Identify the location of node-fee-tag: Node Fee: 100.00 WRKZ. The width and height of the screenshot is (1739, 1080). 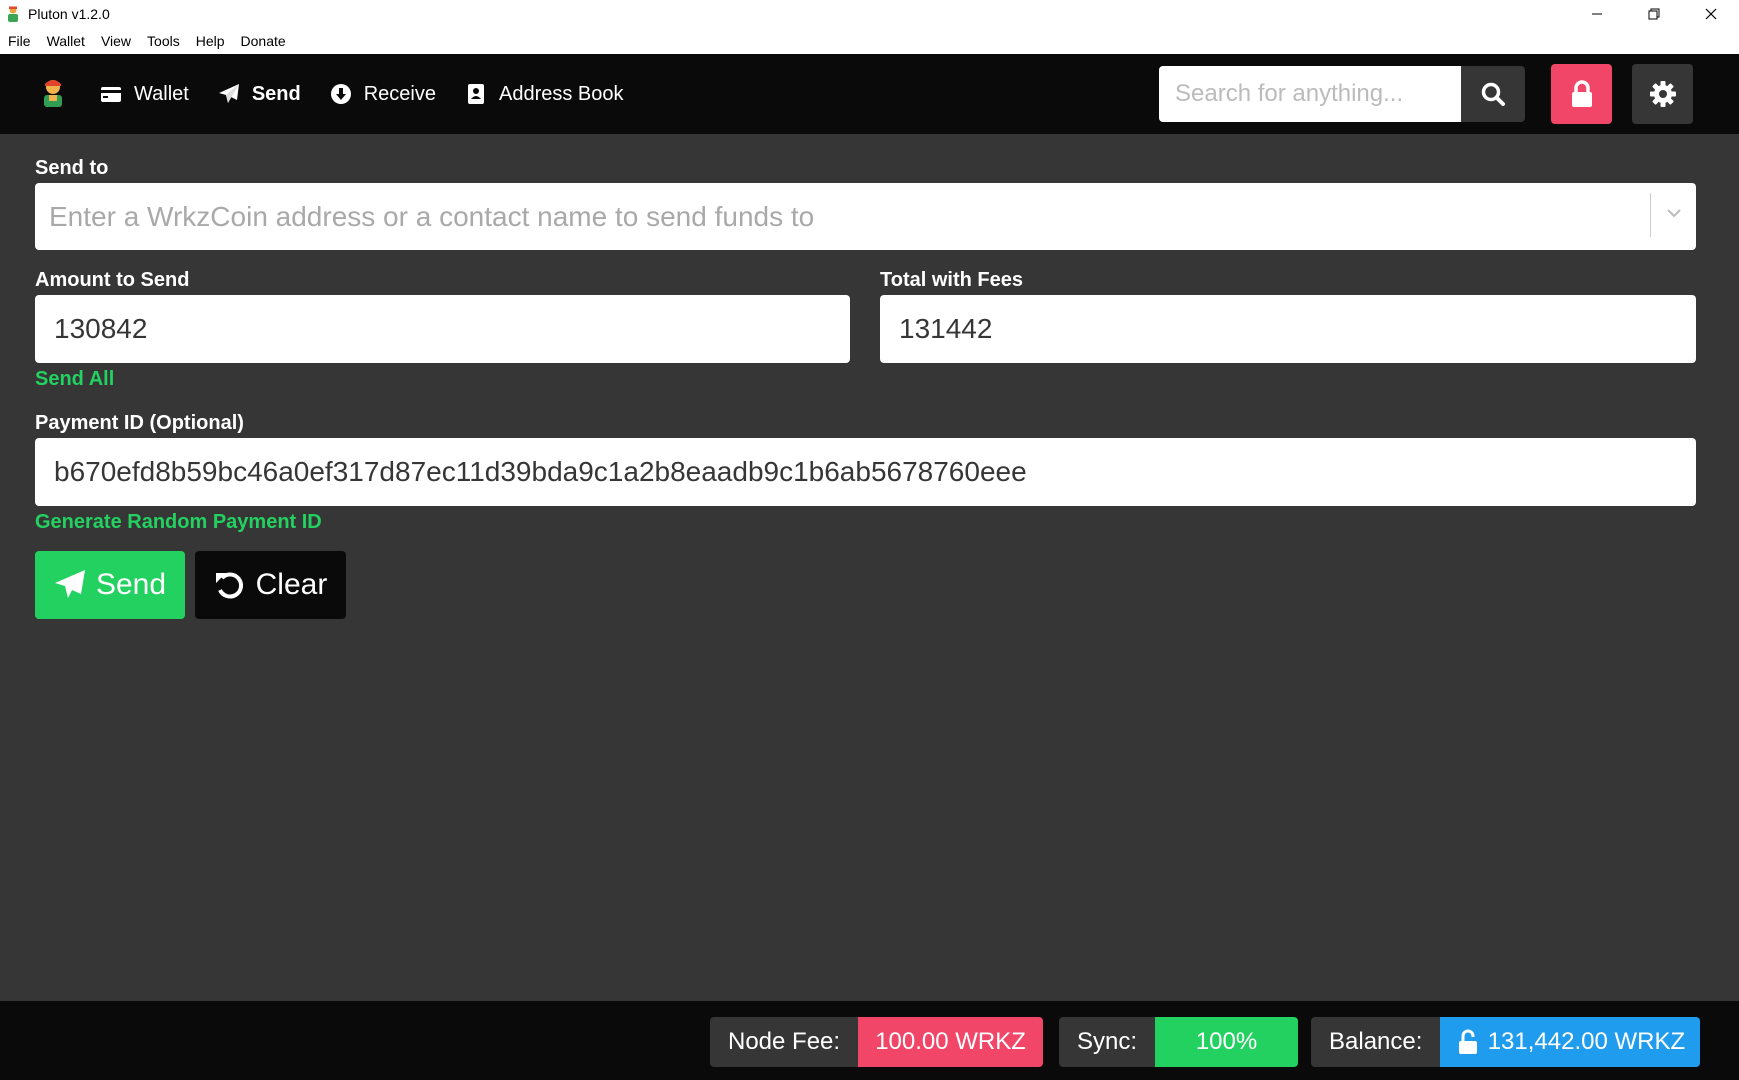
(877, 1042).